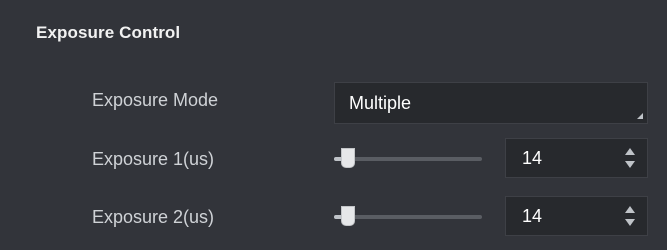 The image size is (667, 250). Describe the element at coordinates (567, 216) in the screenshot. I see `exposure-2-input` at that location.